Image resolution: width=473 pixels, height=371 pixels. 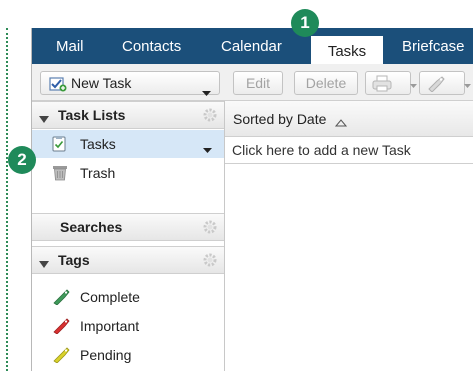 I want to click on new-task-icon, so click(x=58, y=87).